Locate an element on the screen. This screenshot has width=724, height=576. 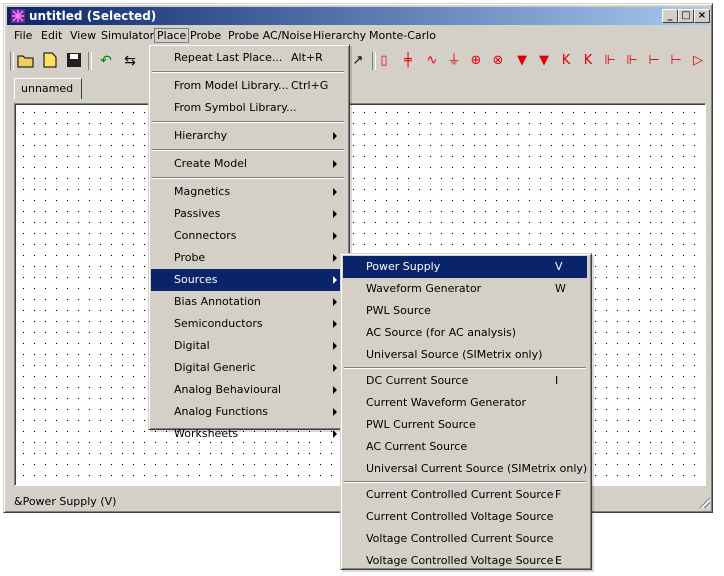
menu-item-label: Universal Current Source (SIMetrix only) is located at coordinates (477, 468).